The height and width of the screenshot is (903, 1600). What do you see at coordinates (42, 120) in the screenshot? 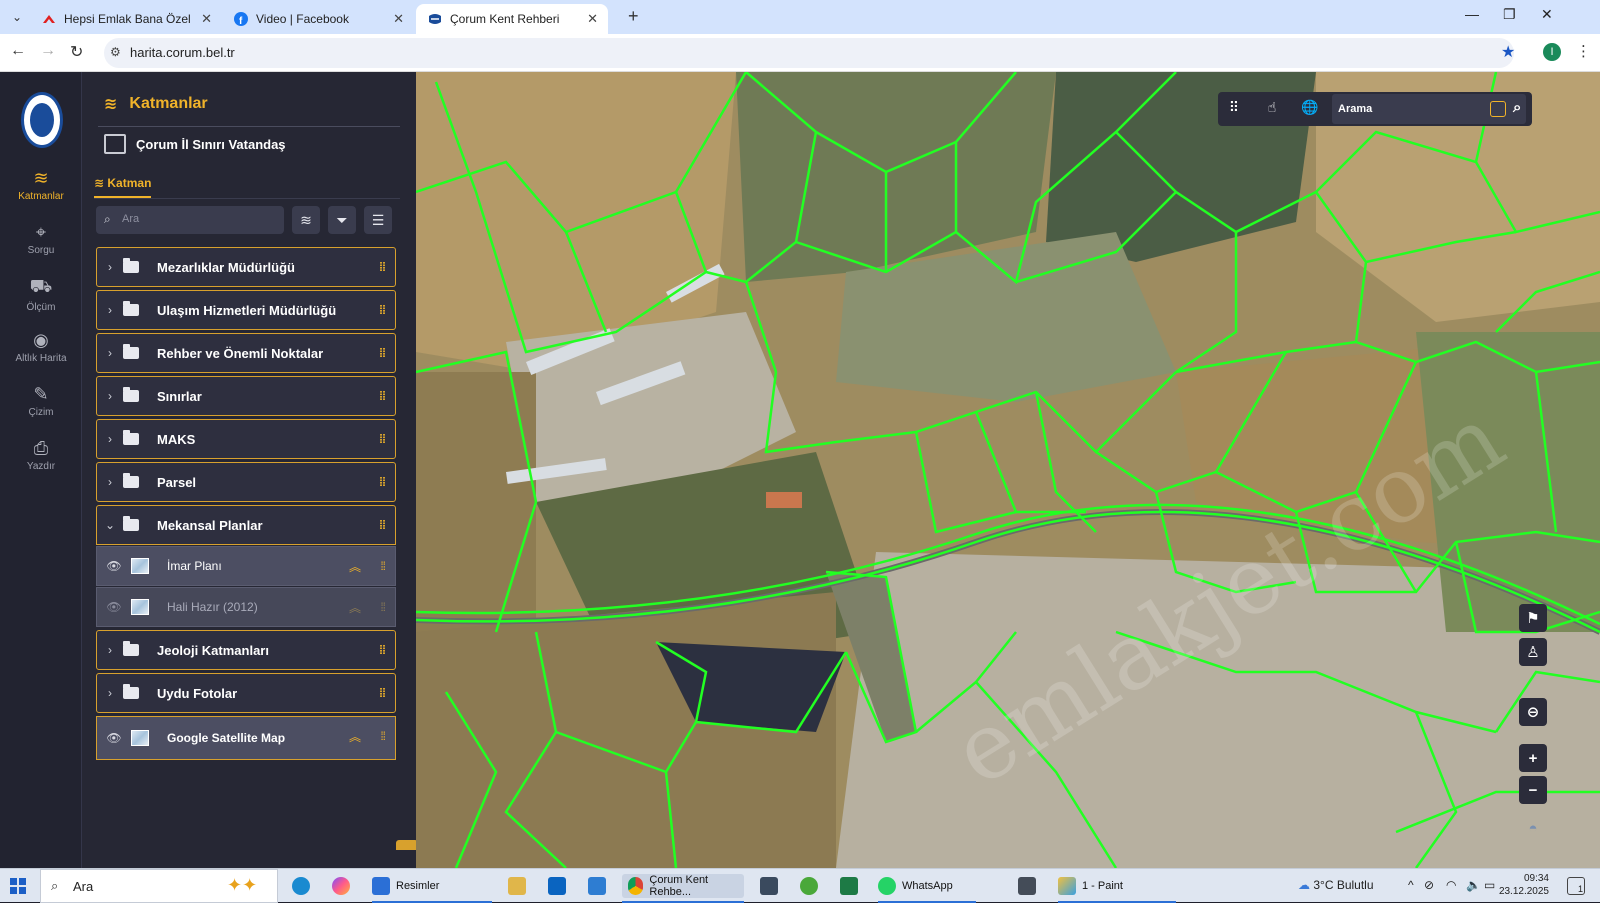
I see `municipality-logo` at bounding box center [42, 120].